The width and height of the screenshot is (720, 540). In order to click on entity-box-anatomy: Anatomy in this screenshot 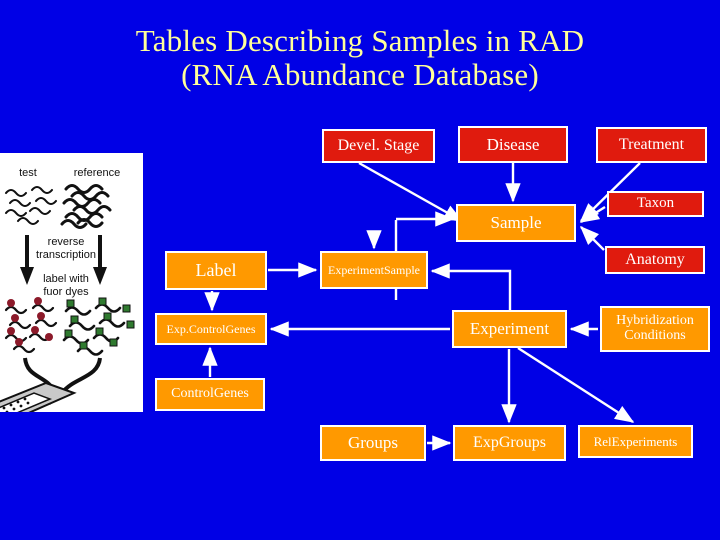, I will do `click(655, 260)`.